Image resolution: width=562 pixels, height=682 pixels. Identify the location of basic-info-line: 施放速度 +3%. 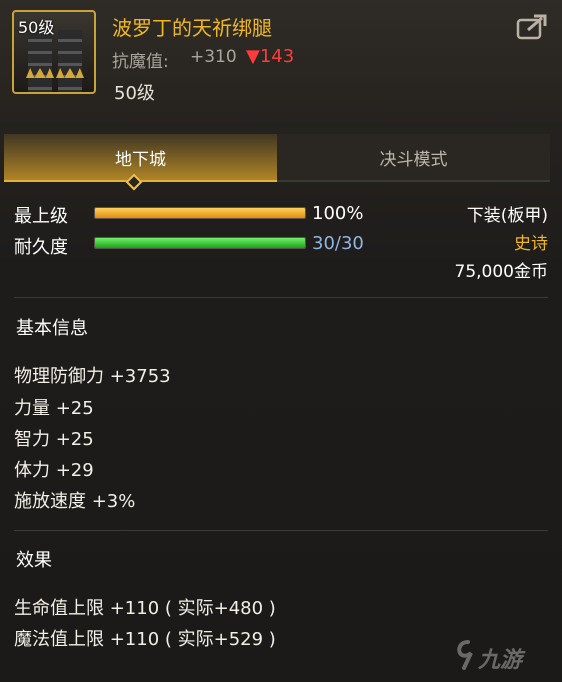
(75, 501).